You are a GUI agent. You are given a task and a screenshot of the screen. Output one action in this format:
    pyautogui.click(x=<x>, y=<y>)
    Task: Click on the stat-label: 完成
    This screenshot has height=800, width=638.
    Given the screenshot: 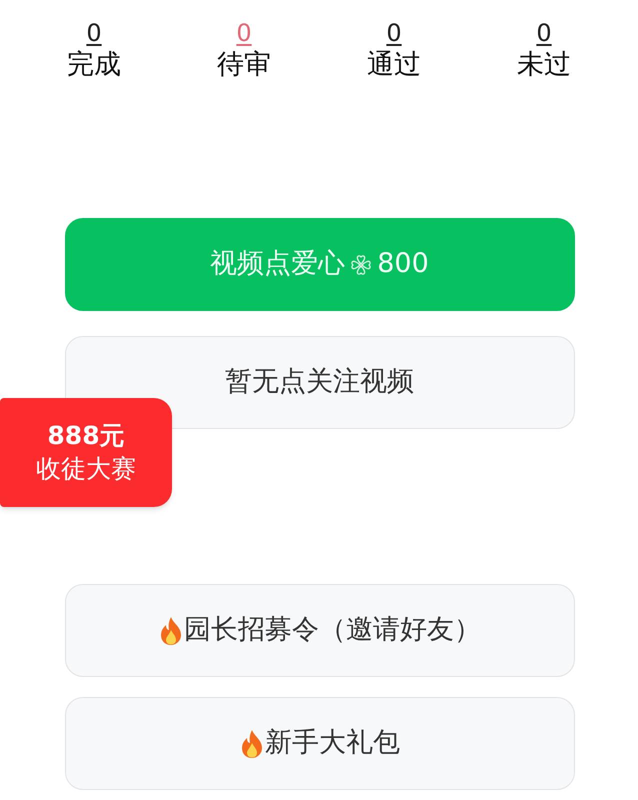 What is the action you would take?
    pyautogui.click(x=94, y=65)
    